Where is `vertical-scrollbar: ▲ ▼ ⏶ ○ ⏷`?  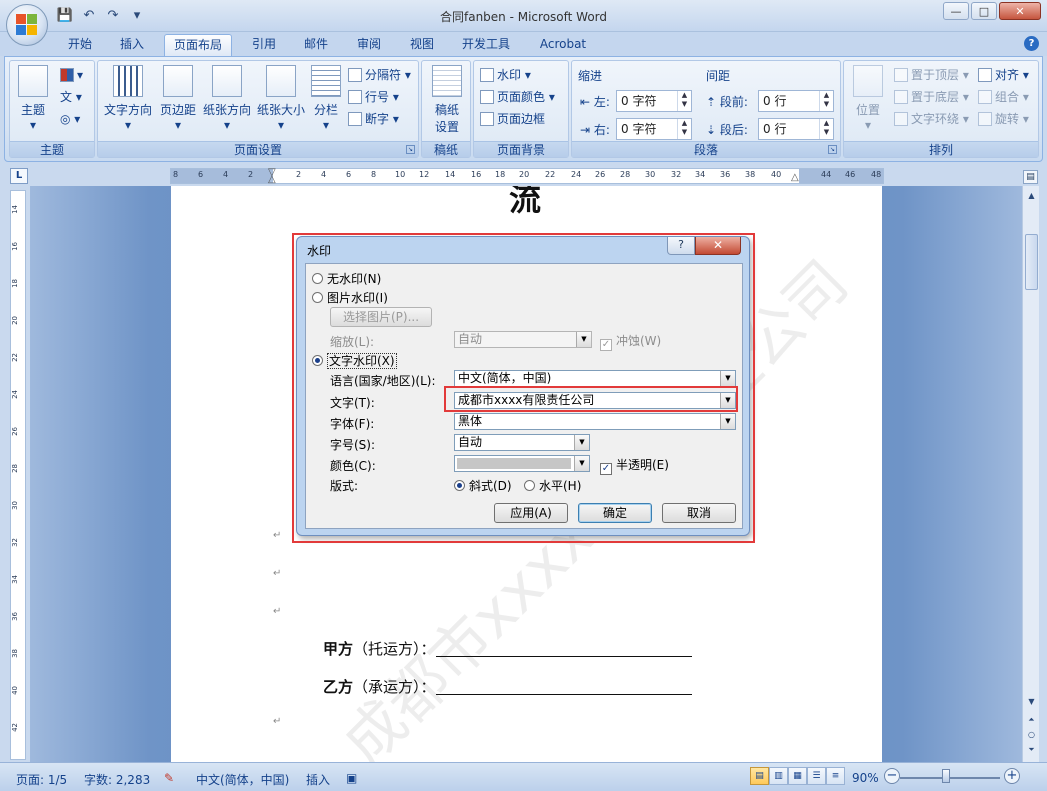 vertical-scrollbar: ▲ ▼ ⏶ ○ ⏷ is located at coordinates (1030, 474).